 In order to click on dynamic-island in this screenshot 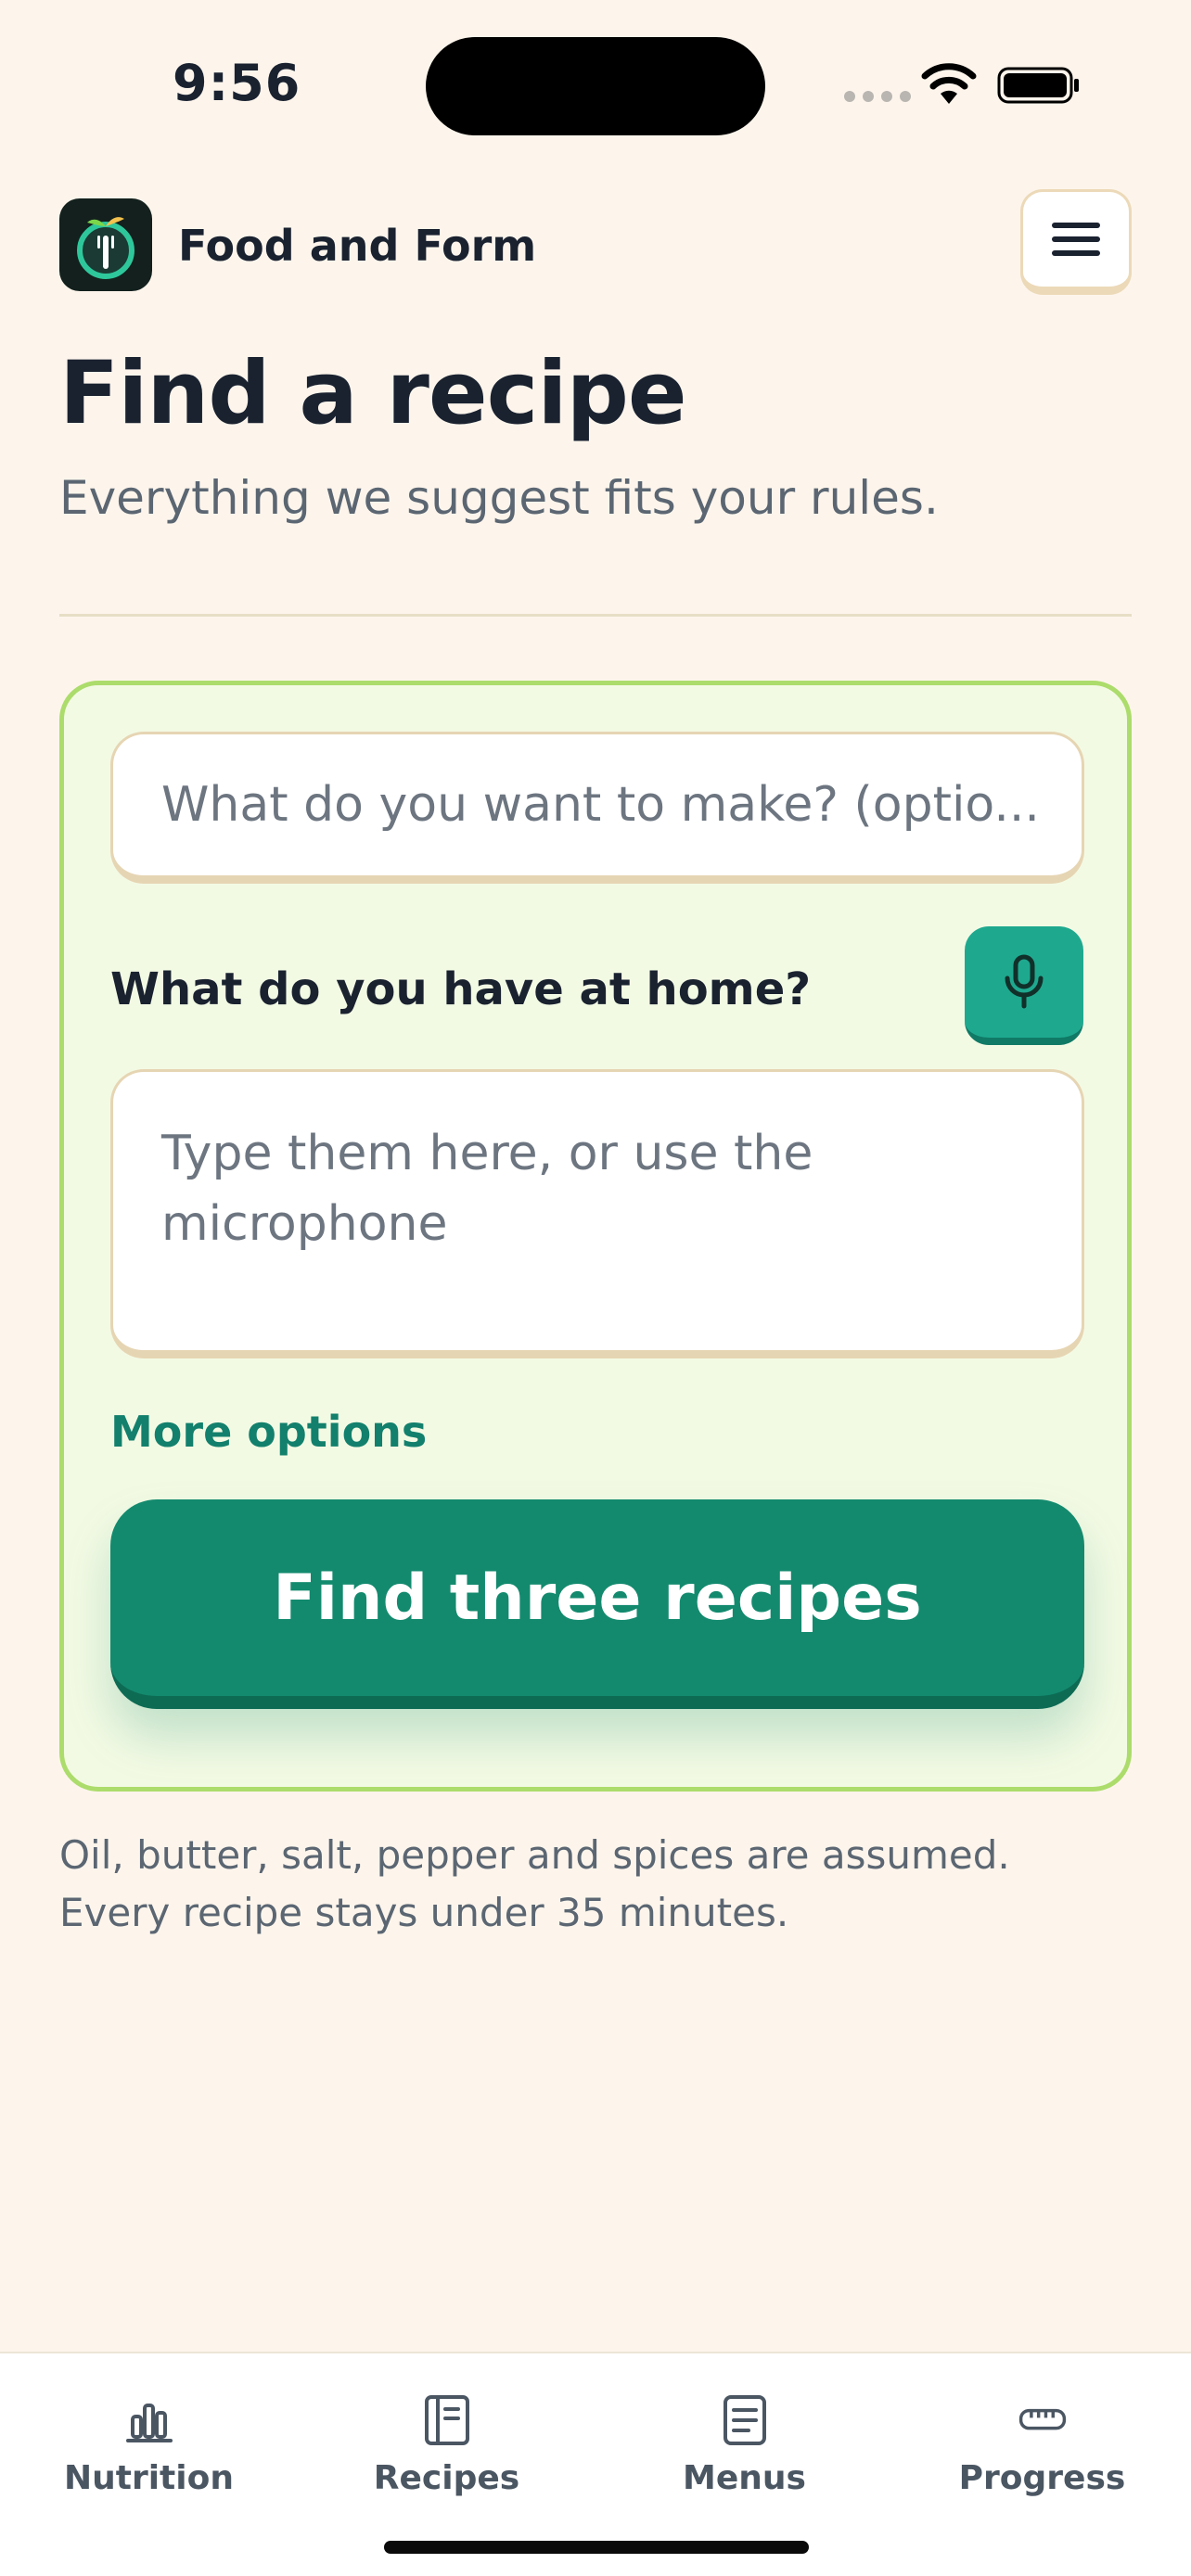, I will do `click(595, 86)`.